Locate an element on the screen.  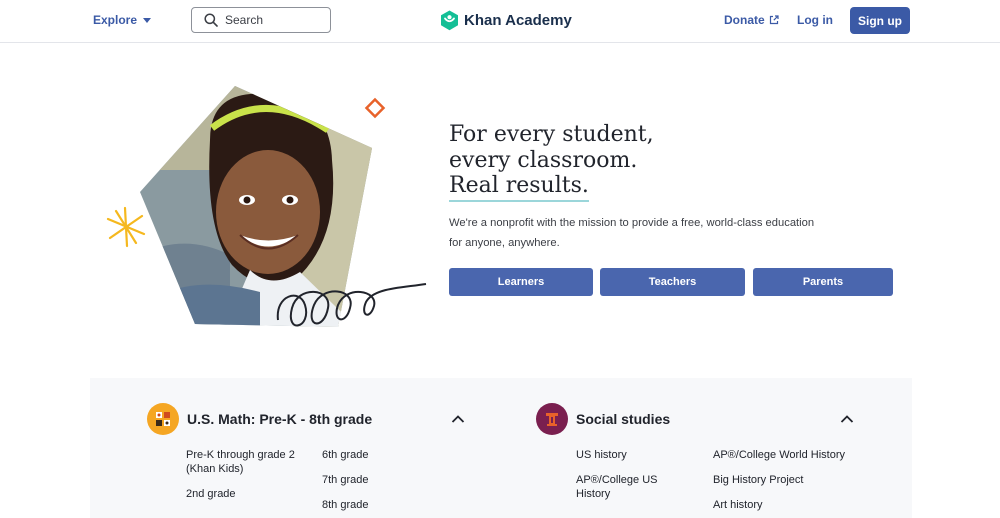
search-placeholder: Search is located at coordinates (244, 20).